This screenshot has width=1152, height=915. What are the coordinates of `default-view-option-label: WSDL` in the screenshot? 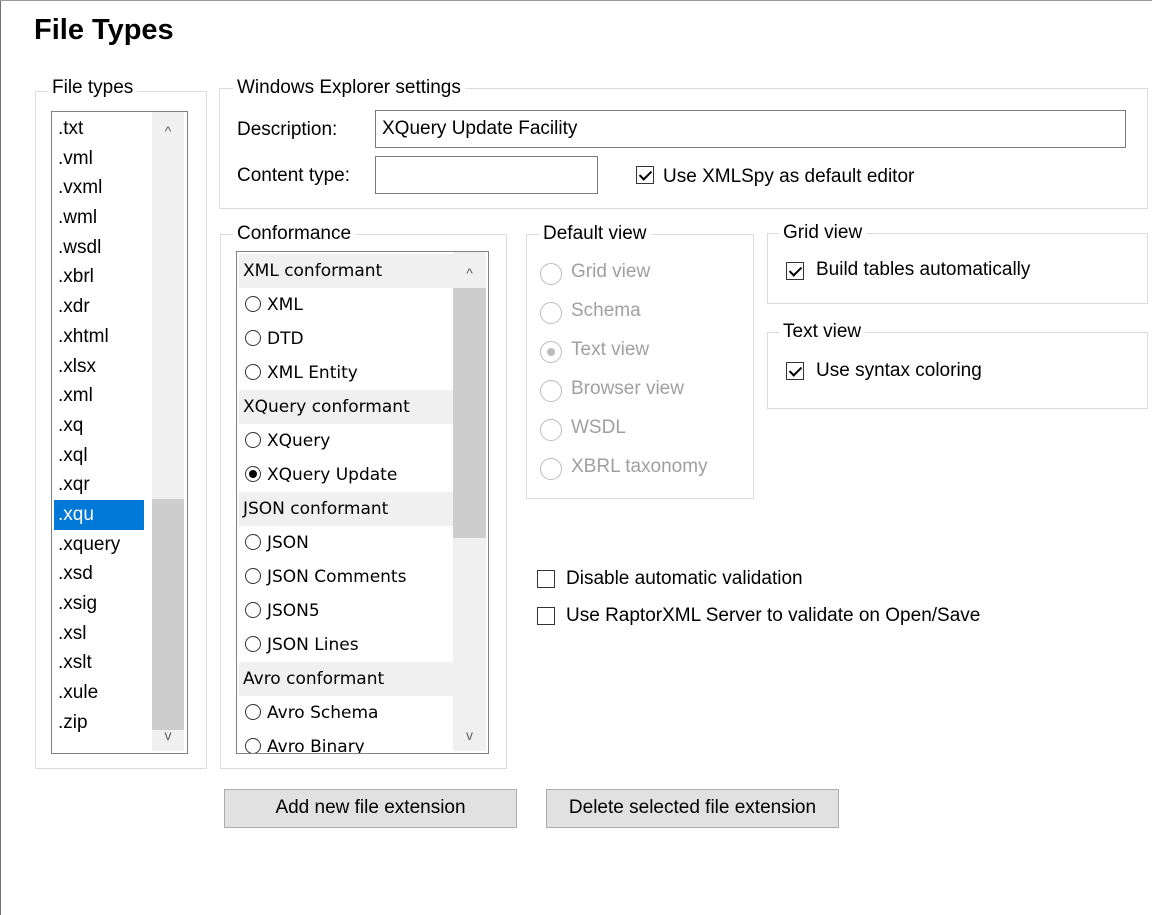 It's located at (598, 427).